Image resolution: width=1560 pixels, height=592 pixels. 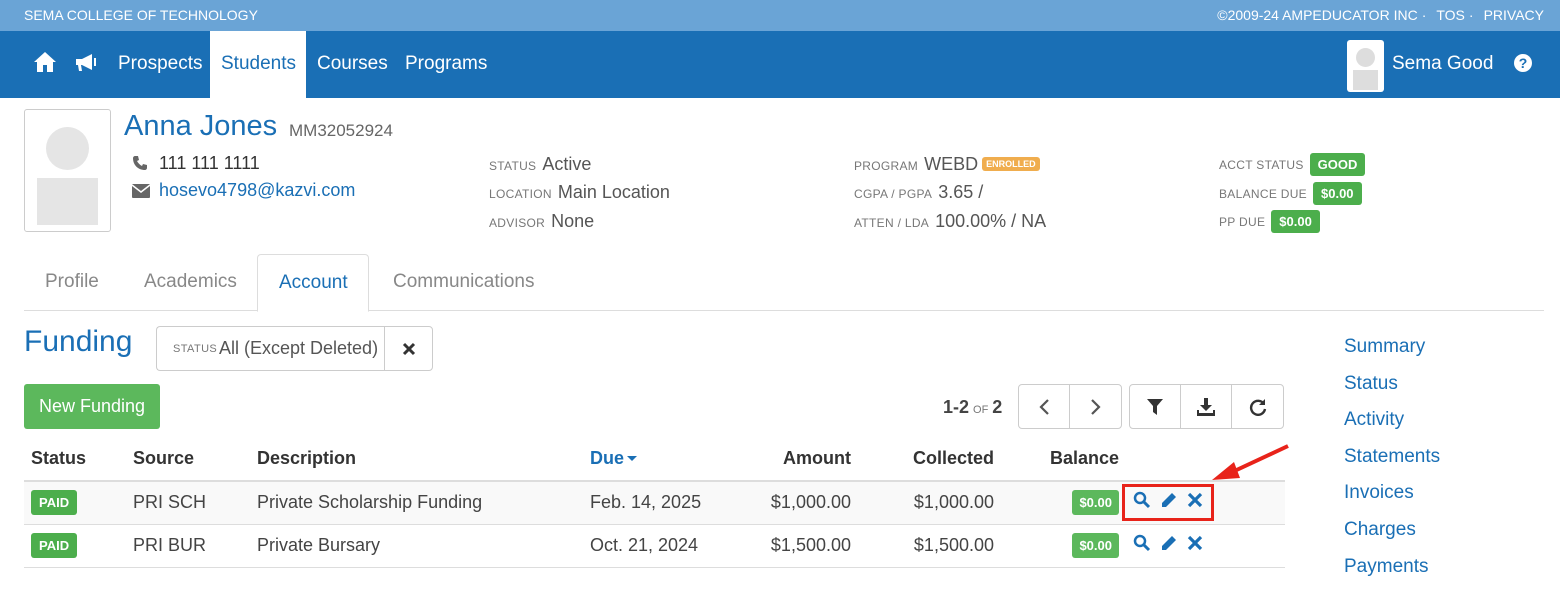 What do you see at coordinates (1257, 406) in the screenshot?
I see `refresh-button` at bounding box center [1257, 406].